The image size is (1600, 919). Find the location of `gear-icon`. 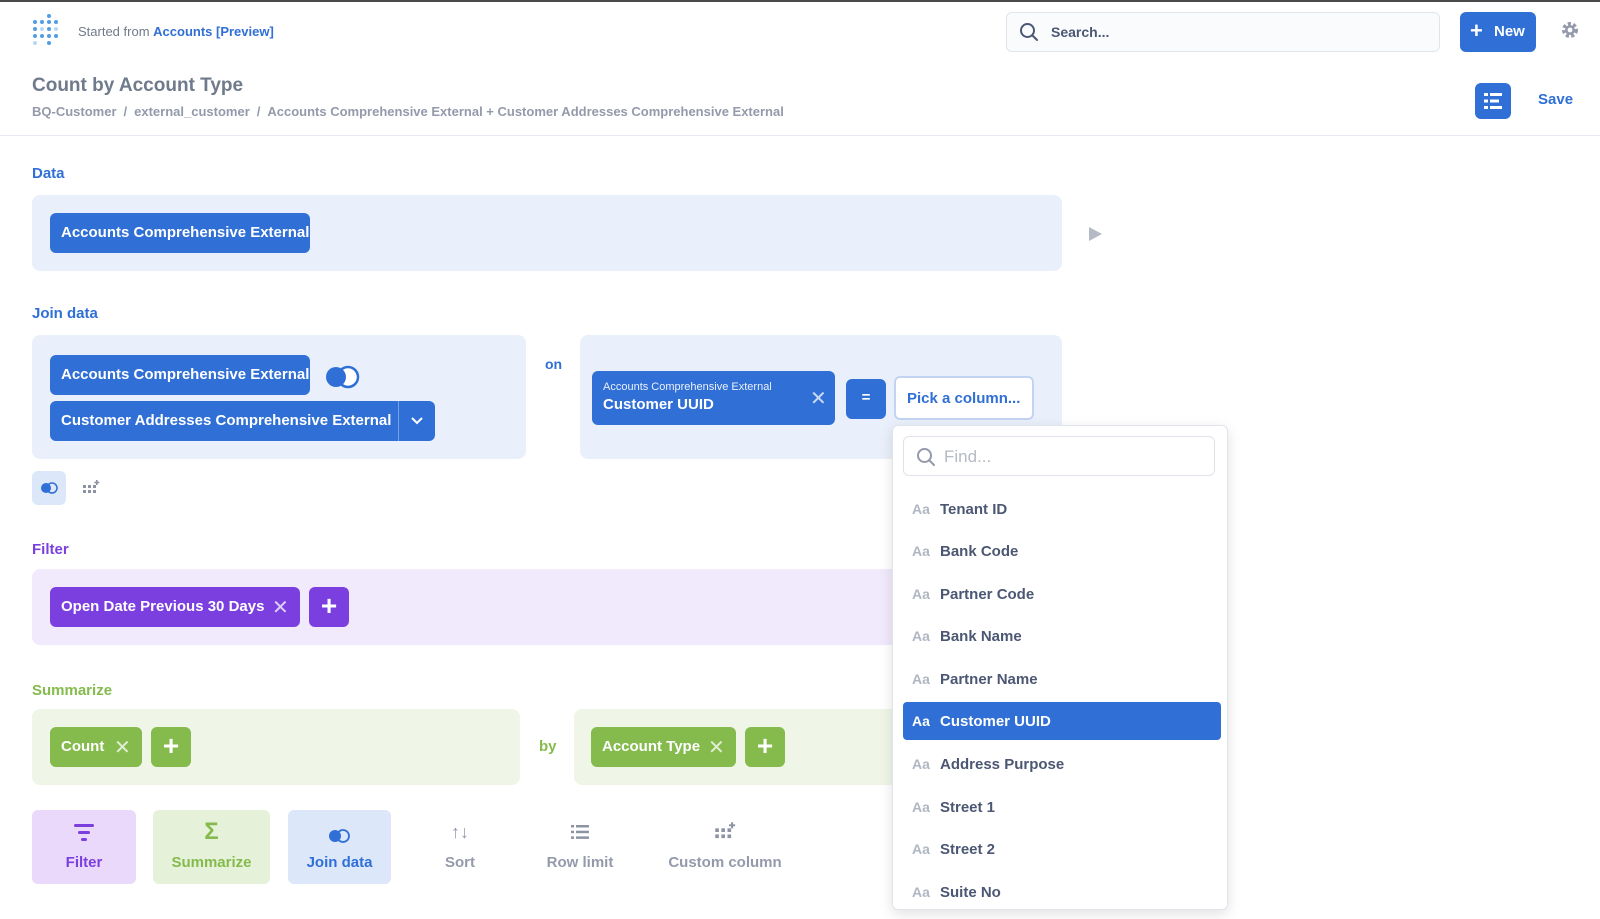

gear-icon is located at coordinates (1570, 30).